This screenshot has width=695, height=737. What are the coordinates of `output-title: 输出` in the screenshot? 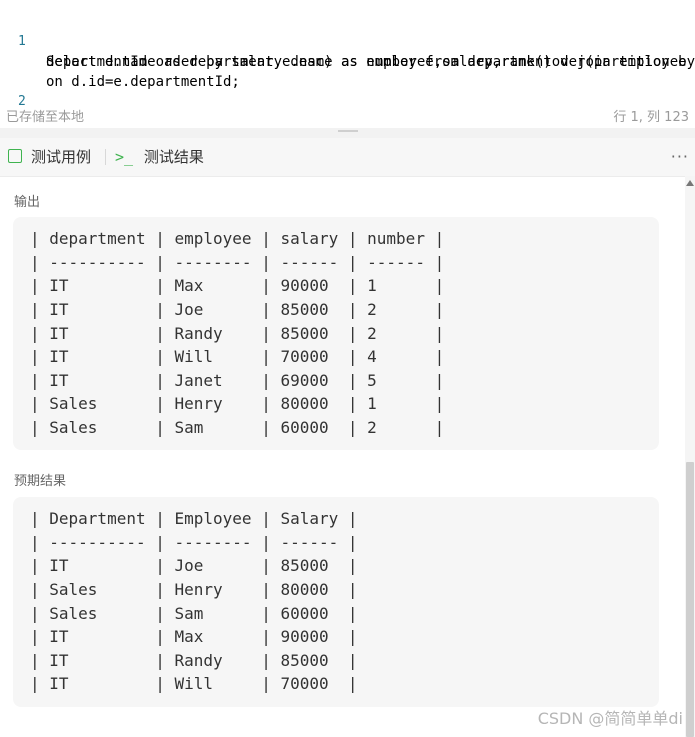 It's located at (27, 202).